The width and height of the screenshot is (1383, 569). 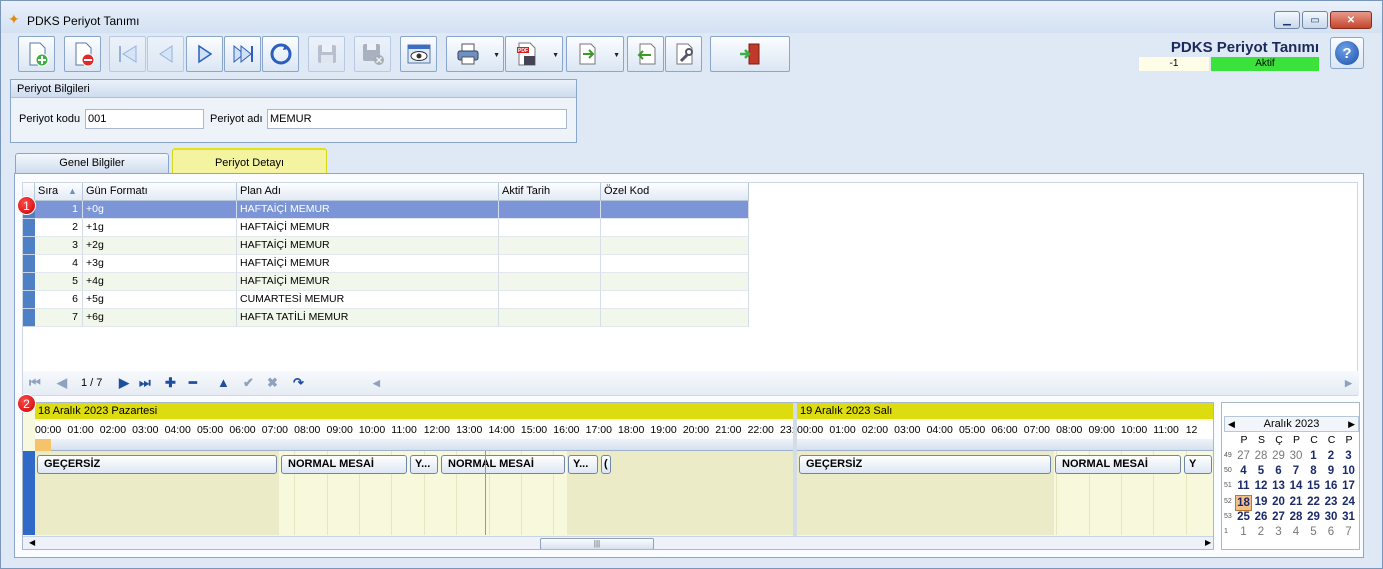 What do you see at coordinates (376, 383) in the screenshot?
I see `scroll-left-icon: ◀` at bounding box center [376, 383].